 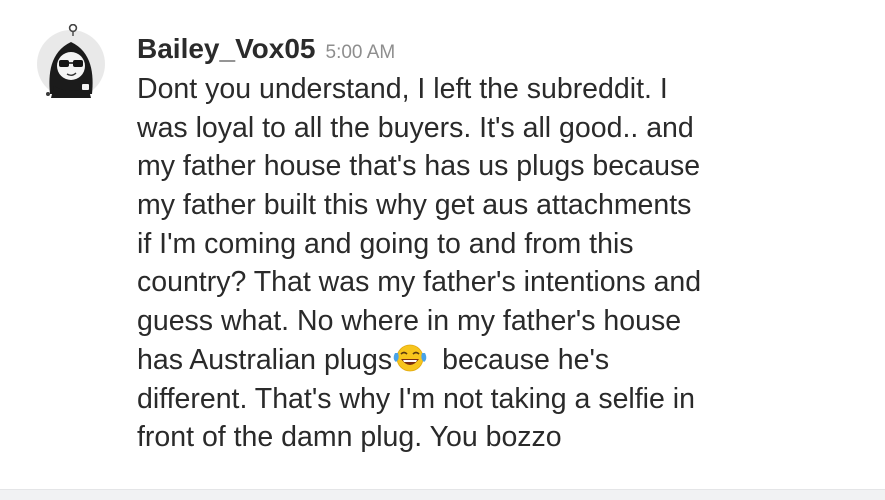 I want to click on message-line-fragment: has Australian plugs, so click(x=265, y=359).